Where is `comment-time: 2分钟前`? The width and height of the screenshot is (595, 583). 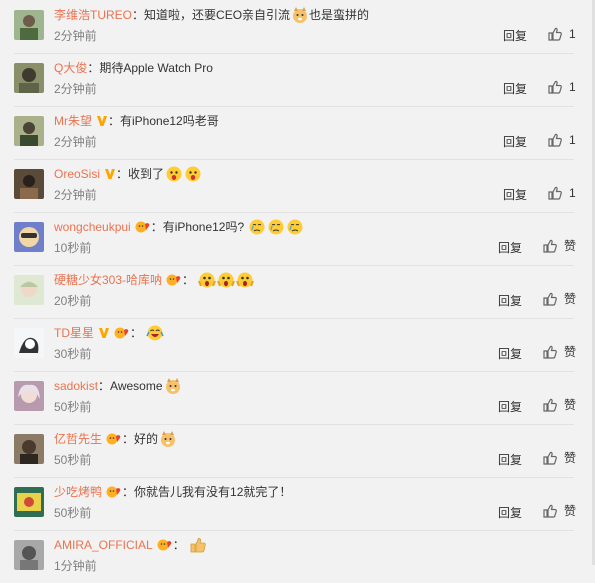 comment-time: 2分钟前 is located at coordinates (75, 195).